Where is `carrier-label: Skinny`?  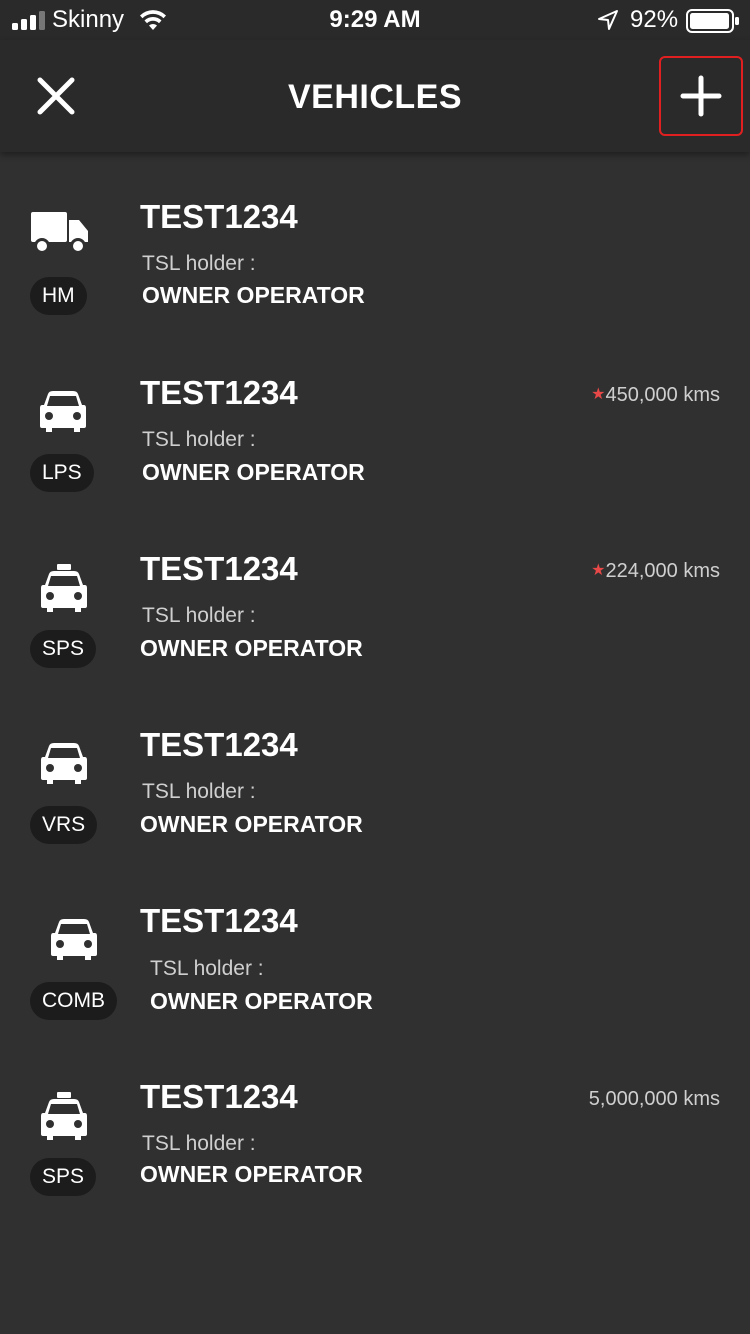
carrier-label: Skinny is located at coordinates (88, 19).